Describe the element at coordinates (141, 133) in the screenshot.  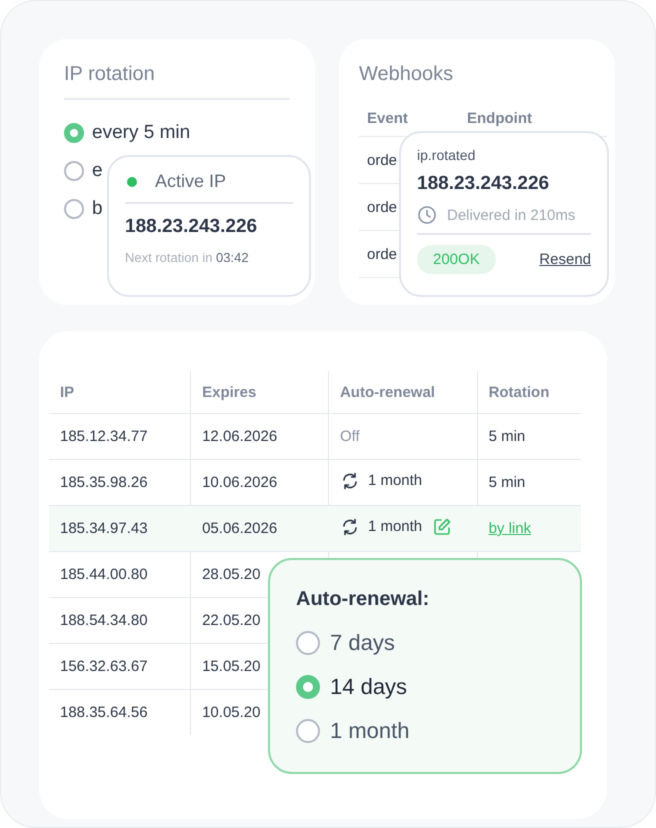
I see `option-label: every 5 min` at that location.